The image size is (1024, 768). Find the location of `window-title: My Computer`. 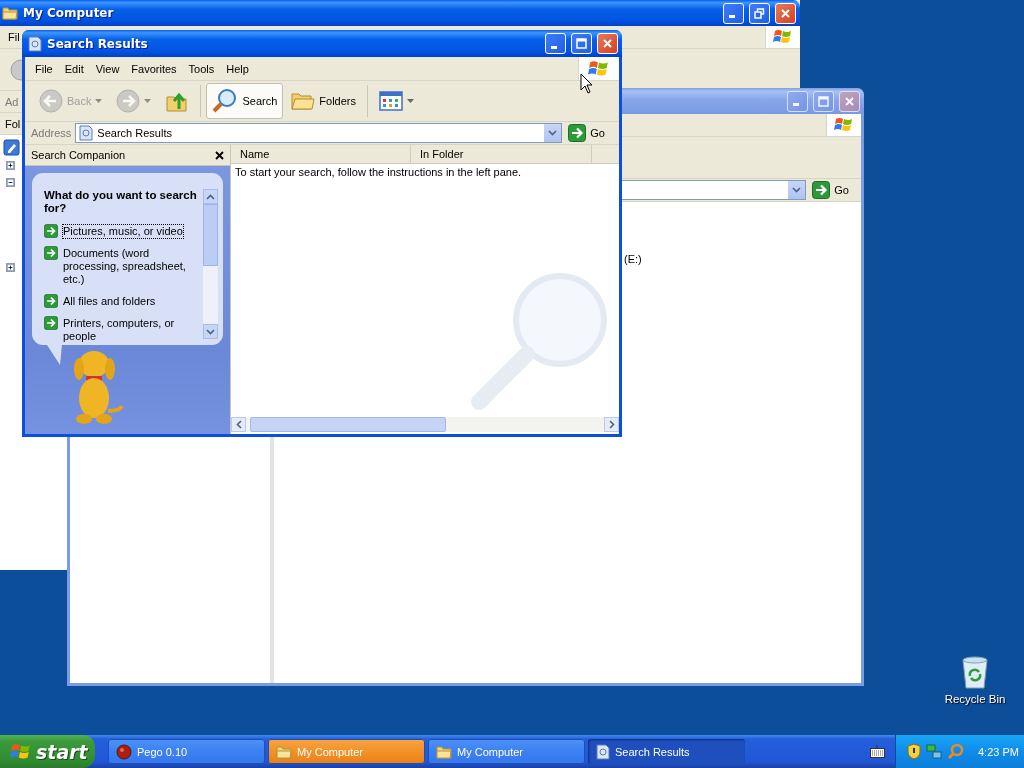

window-title: My Computer is located at coordinates (69, 13).